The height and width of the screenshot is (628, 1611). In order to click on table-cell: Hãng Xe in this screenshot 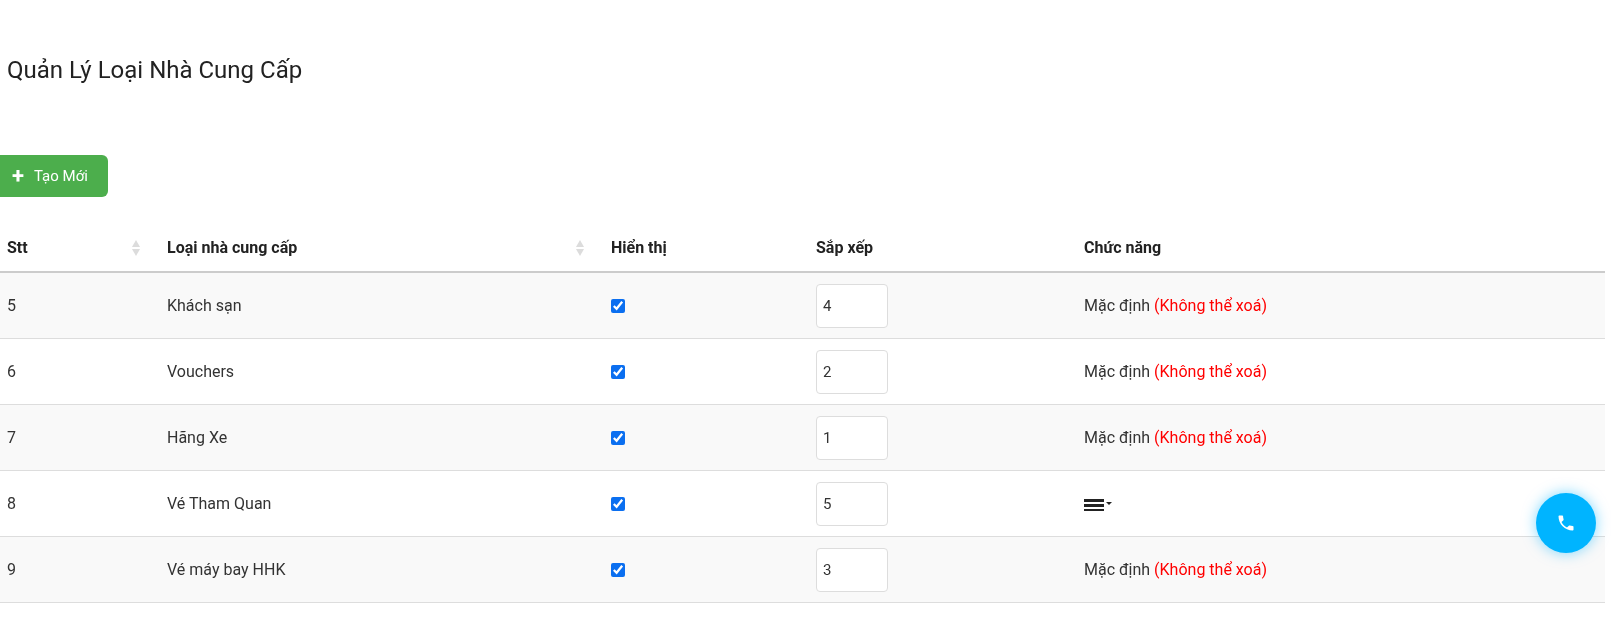, I will do `click(197, 437)`.